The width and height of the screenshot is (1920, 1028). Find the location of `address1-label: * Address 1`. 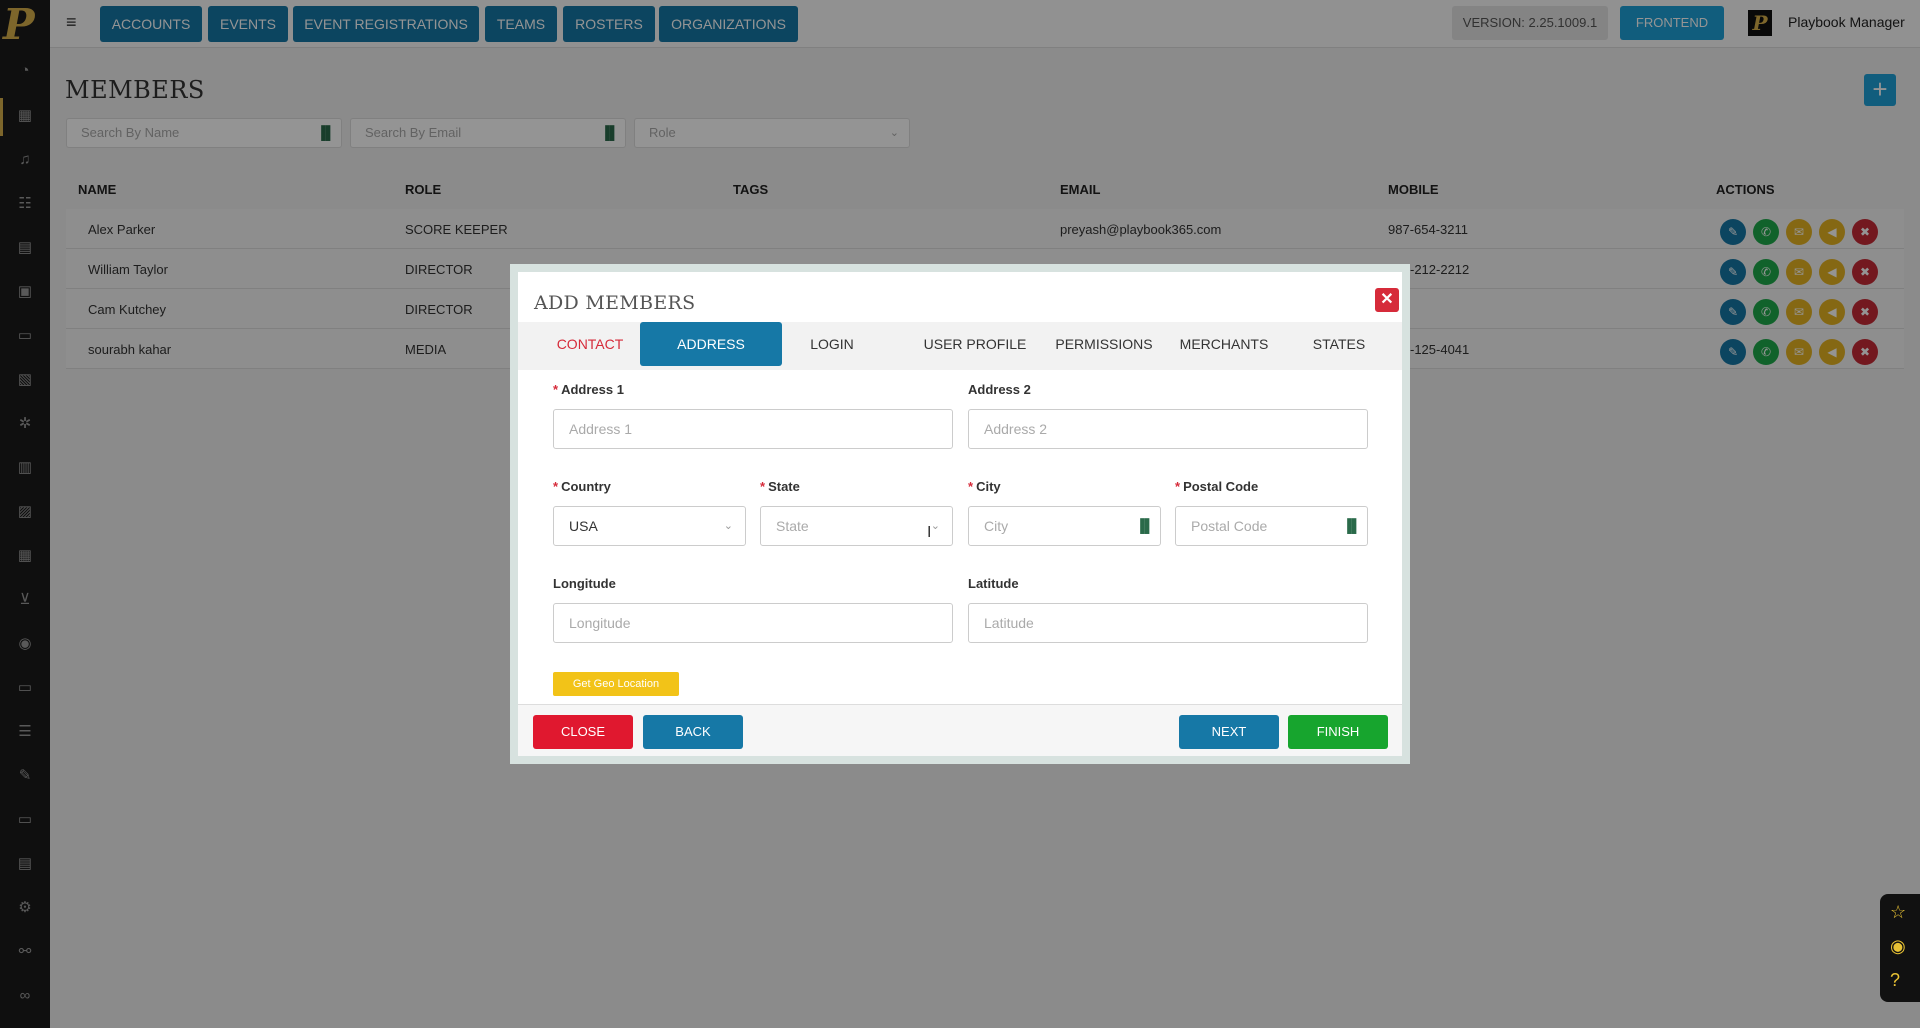

address1-label: * Address 1 is located at coordinates (588, 389).